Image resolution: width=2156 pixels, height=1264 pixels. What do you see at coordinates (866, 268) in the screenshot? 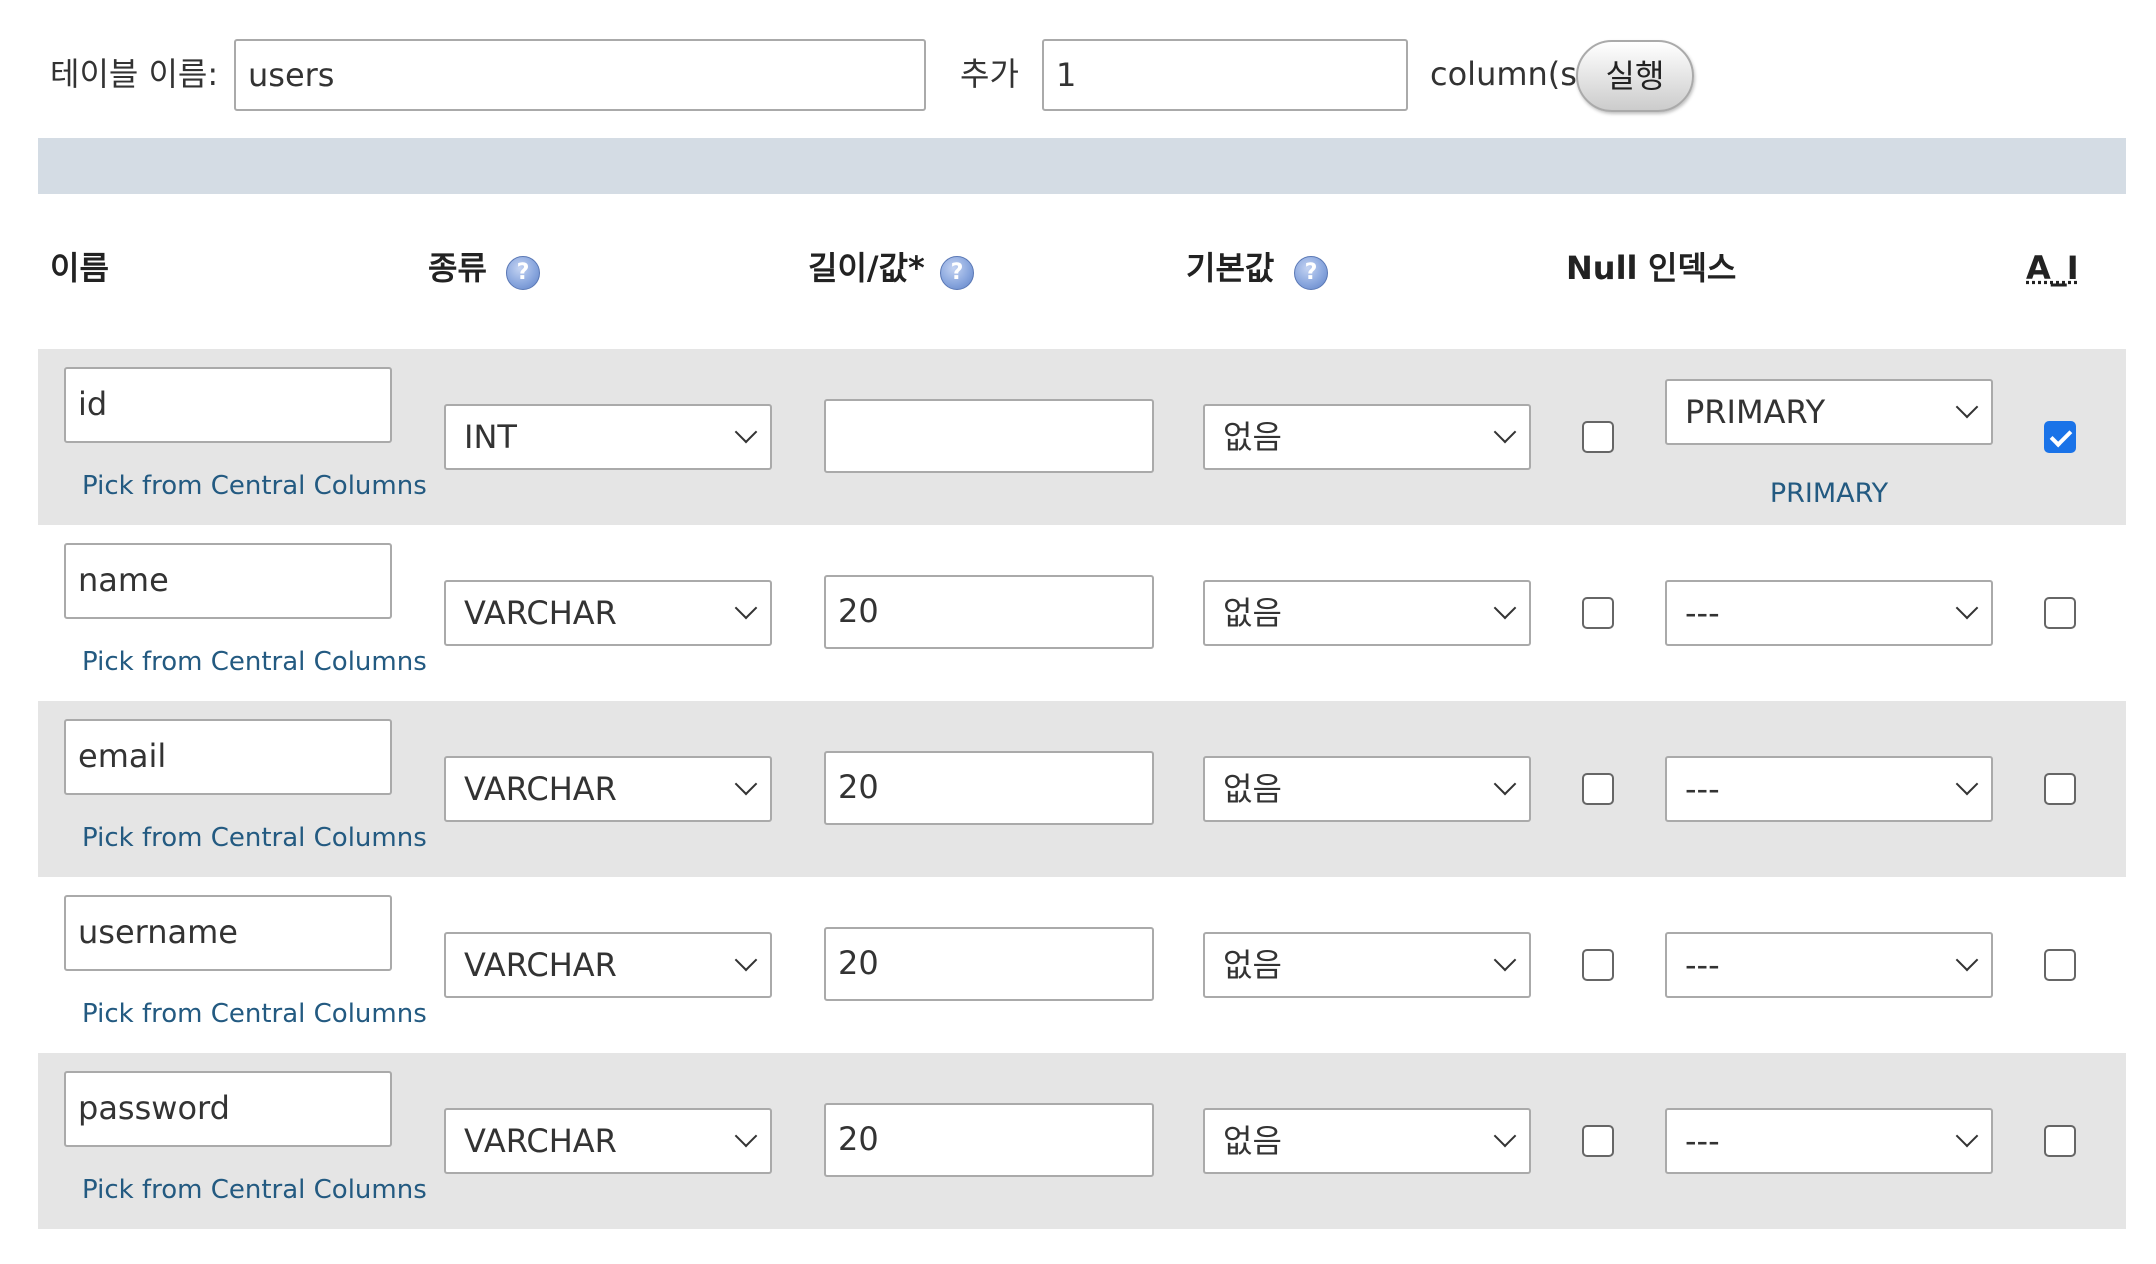
I see `header-length: 길이/값*` at bounding box center [866, 268].